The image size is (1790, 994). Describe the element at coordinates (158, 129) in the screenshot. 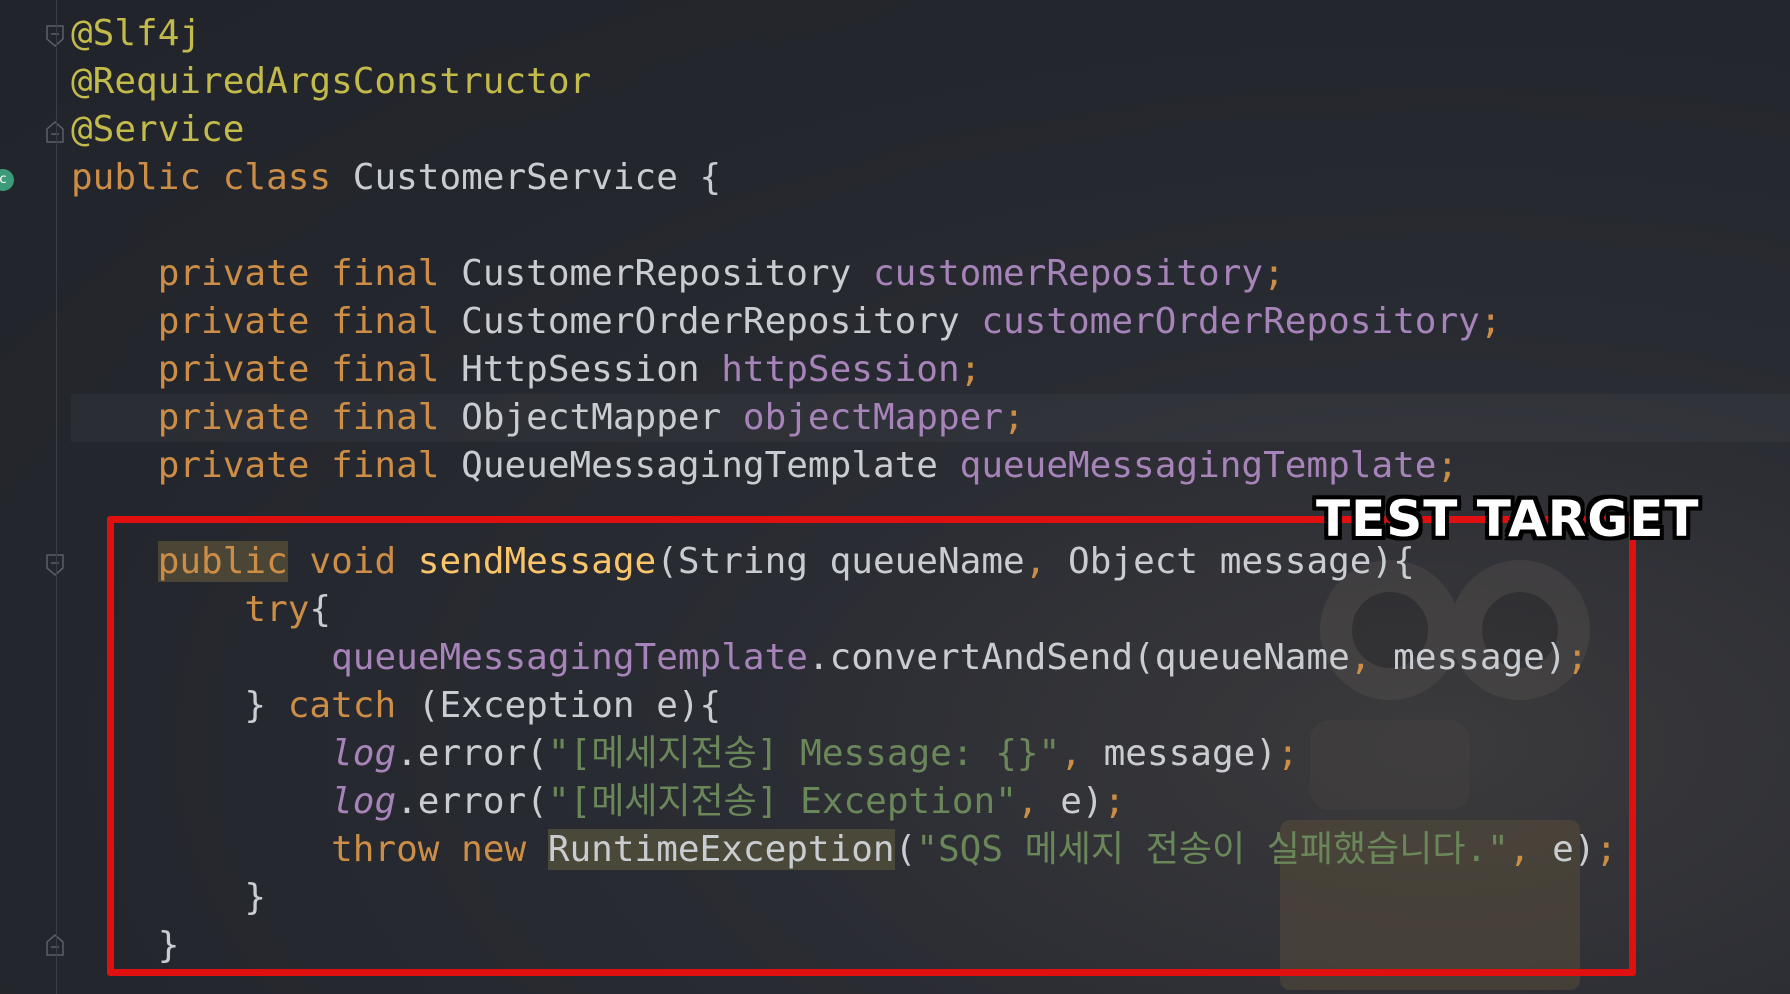

I see `code-token: @Service` at that location.